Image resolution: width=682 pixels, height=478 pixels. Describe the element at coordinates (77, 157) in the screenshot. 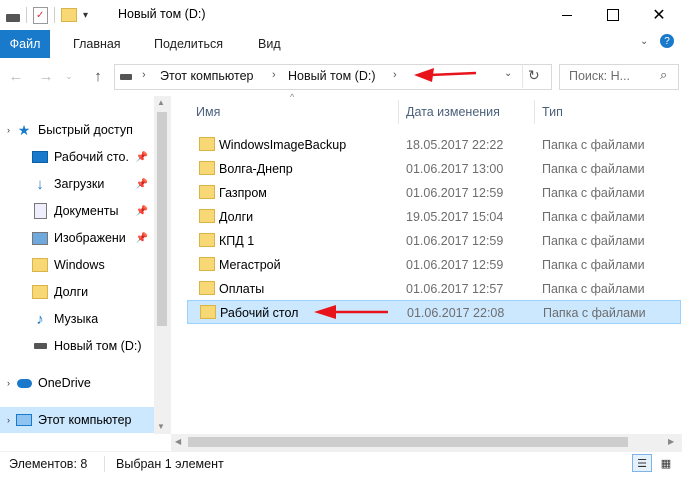

I see `sidebar-item-desktop: Рабочий сто. 📌` at that location.